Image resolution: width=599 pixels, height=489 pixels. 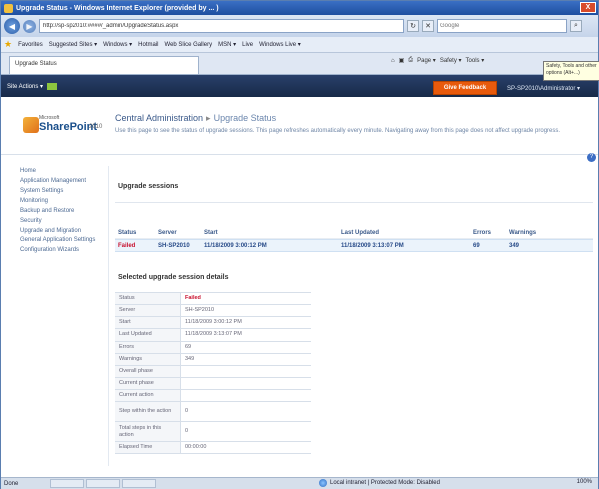 I want to click on status-text: Done, so click(x=11, y=483).